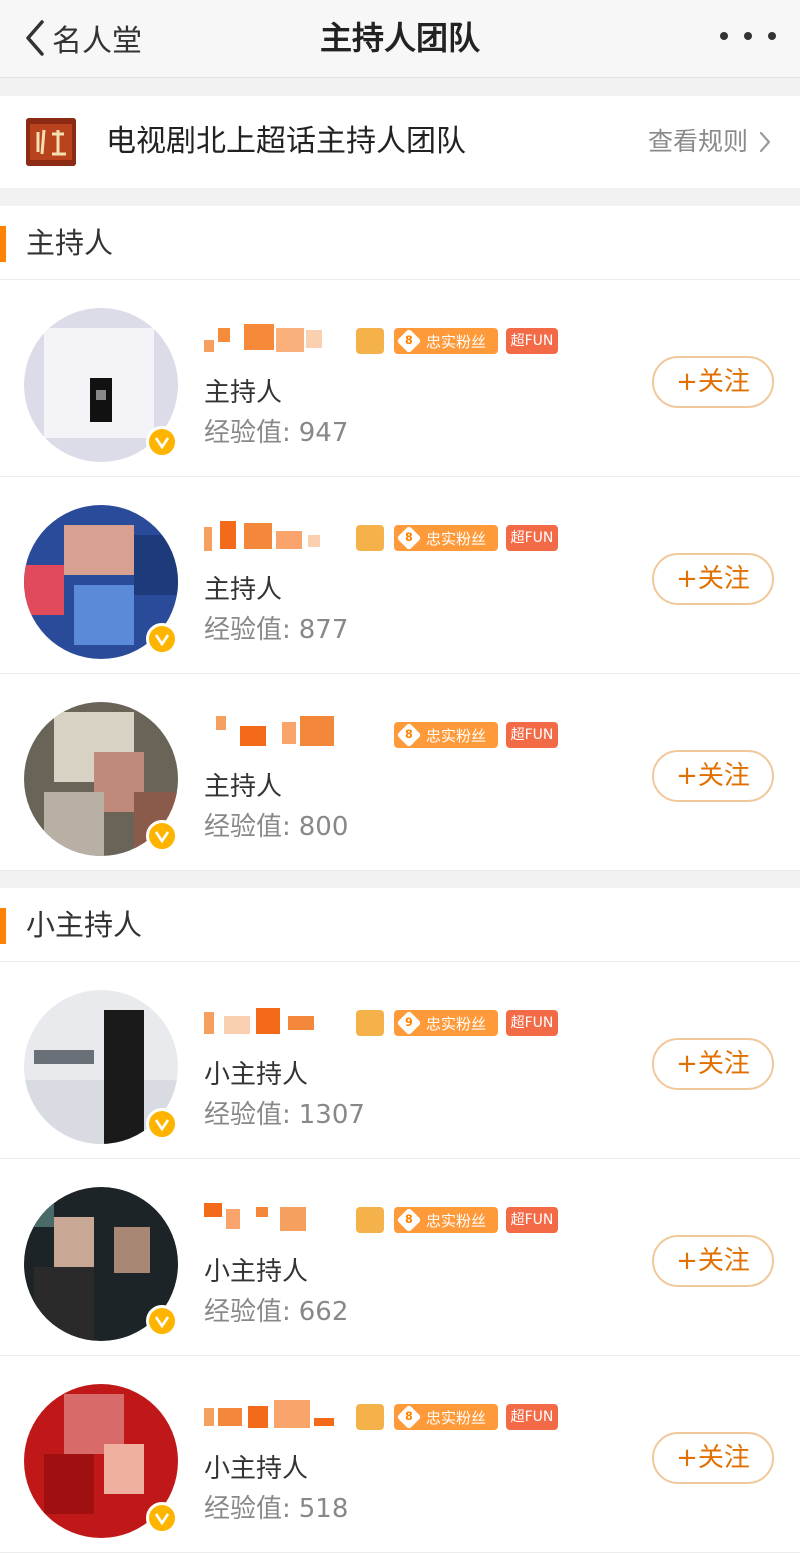 Image resolution: width=800 pixels, height=1553 pixels. Describe the element at coordinates (51, 142) in the screenshot. I see `topic-logo` at that location.